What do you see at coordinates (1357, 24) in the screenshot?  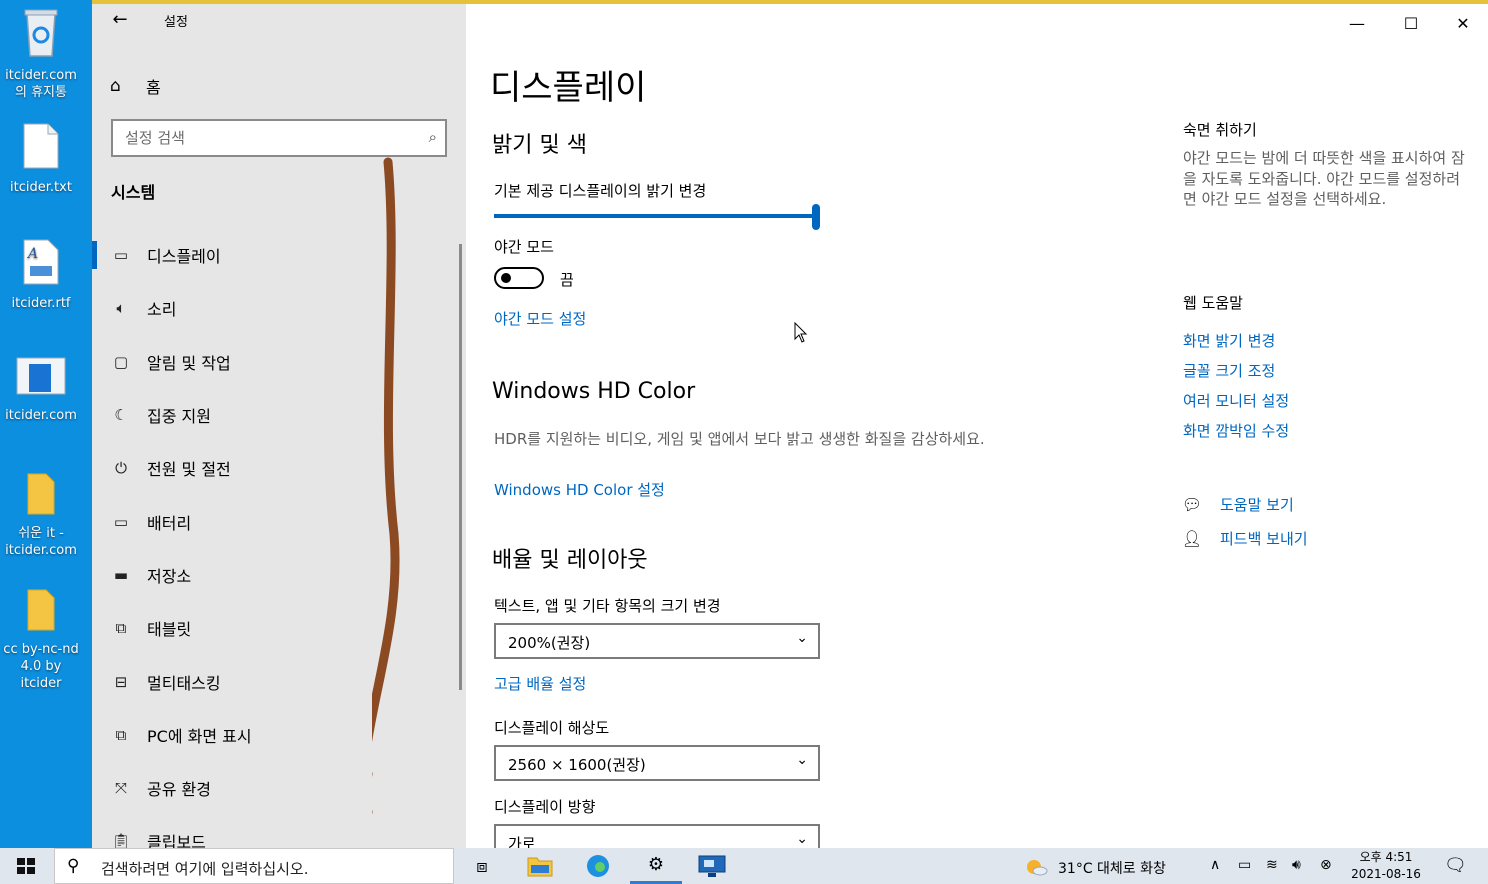 I see `minimize-button: —` at bounding box center [1357, 24].